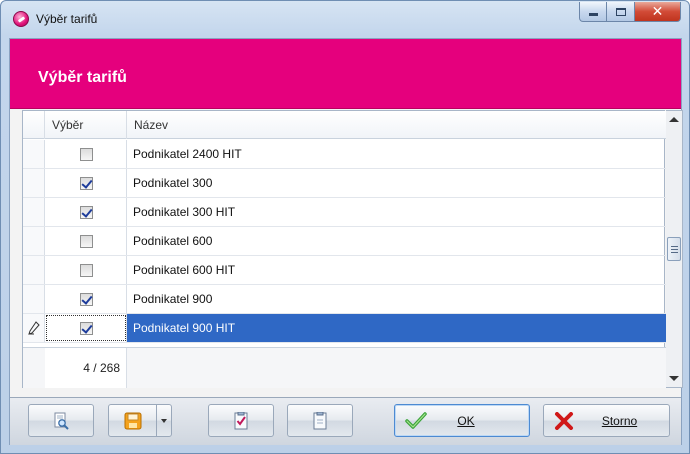 This screenshot has height=454, width=690. I want to click on check-all-button, so click(241, 420).